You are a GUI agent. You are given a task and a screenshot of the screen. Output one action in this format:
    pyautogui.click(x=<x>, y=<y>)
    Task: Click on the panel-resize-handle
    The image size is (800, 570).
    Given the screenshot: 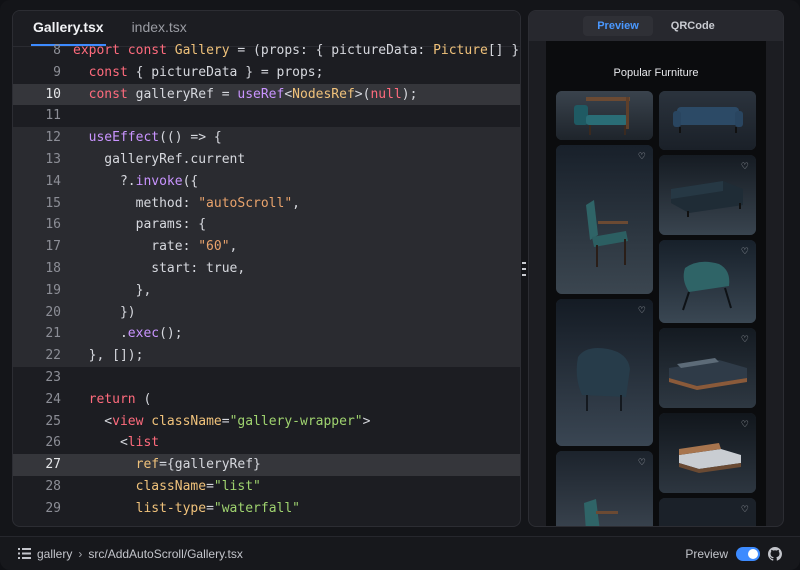 What is the action you would take?
    pyautogui.click(x=524, y=269)
    